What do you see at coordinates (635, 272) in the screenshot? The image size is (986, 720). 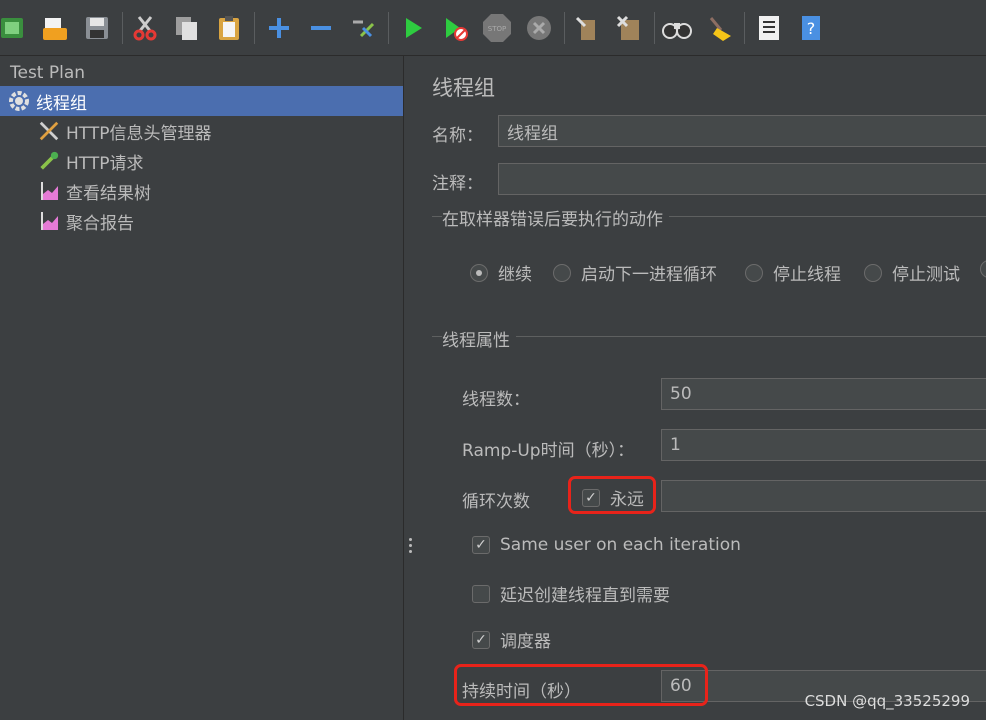 I see `radio-start-next-loop: 启动下一进程循环` at bounding box center [635, 272].